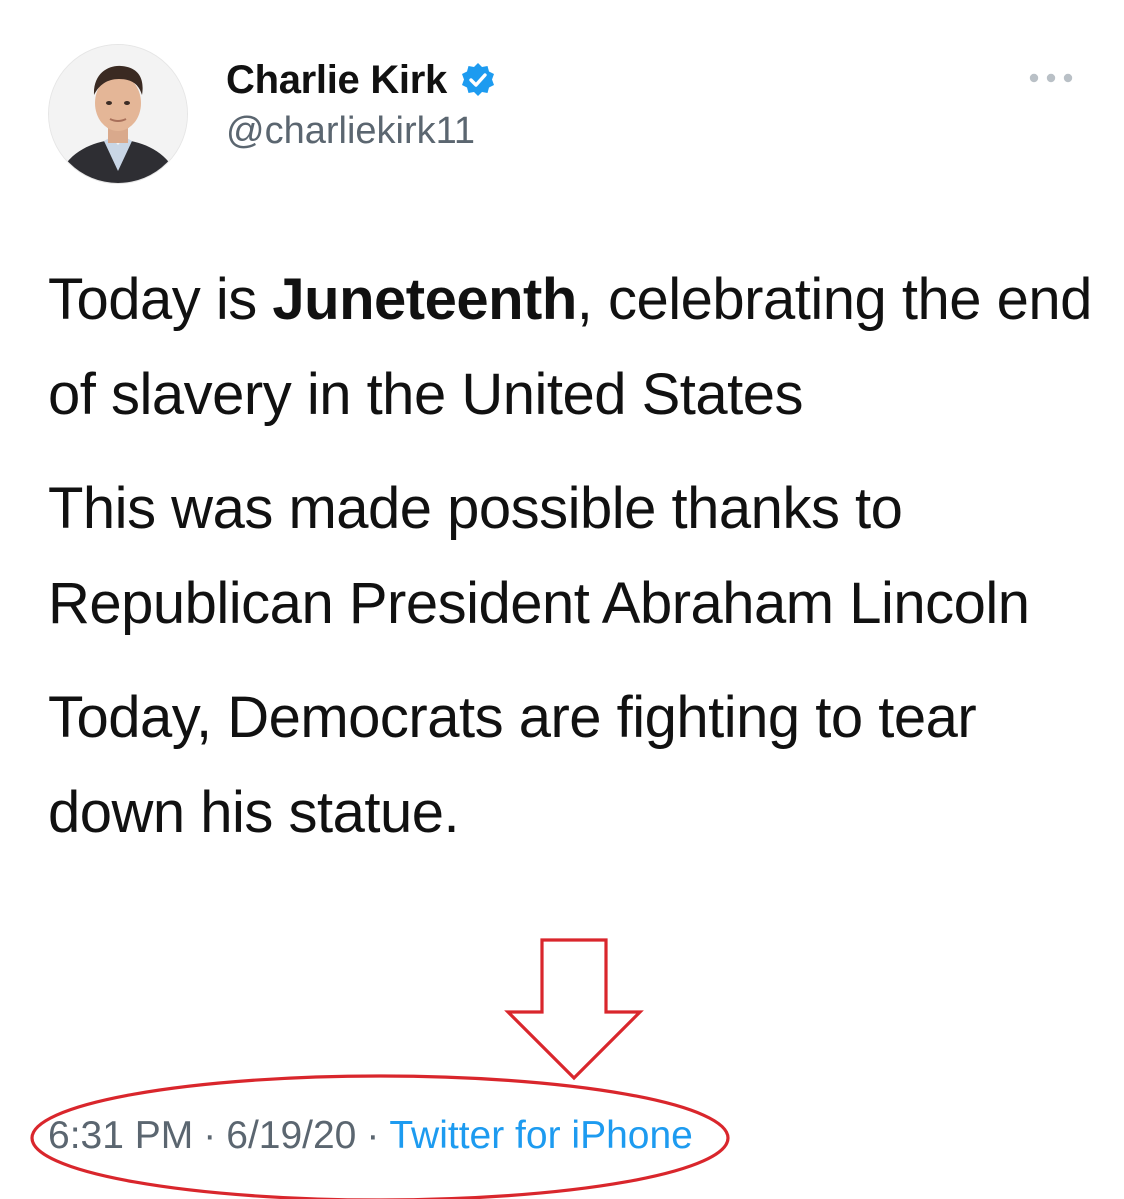 Image resolution: width=1124 pixels, height=1199 pixels. I want to click on display-name: Charlie Kirk, so click(336, 80).